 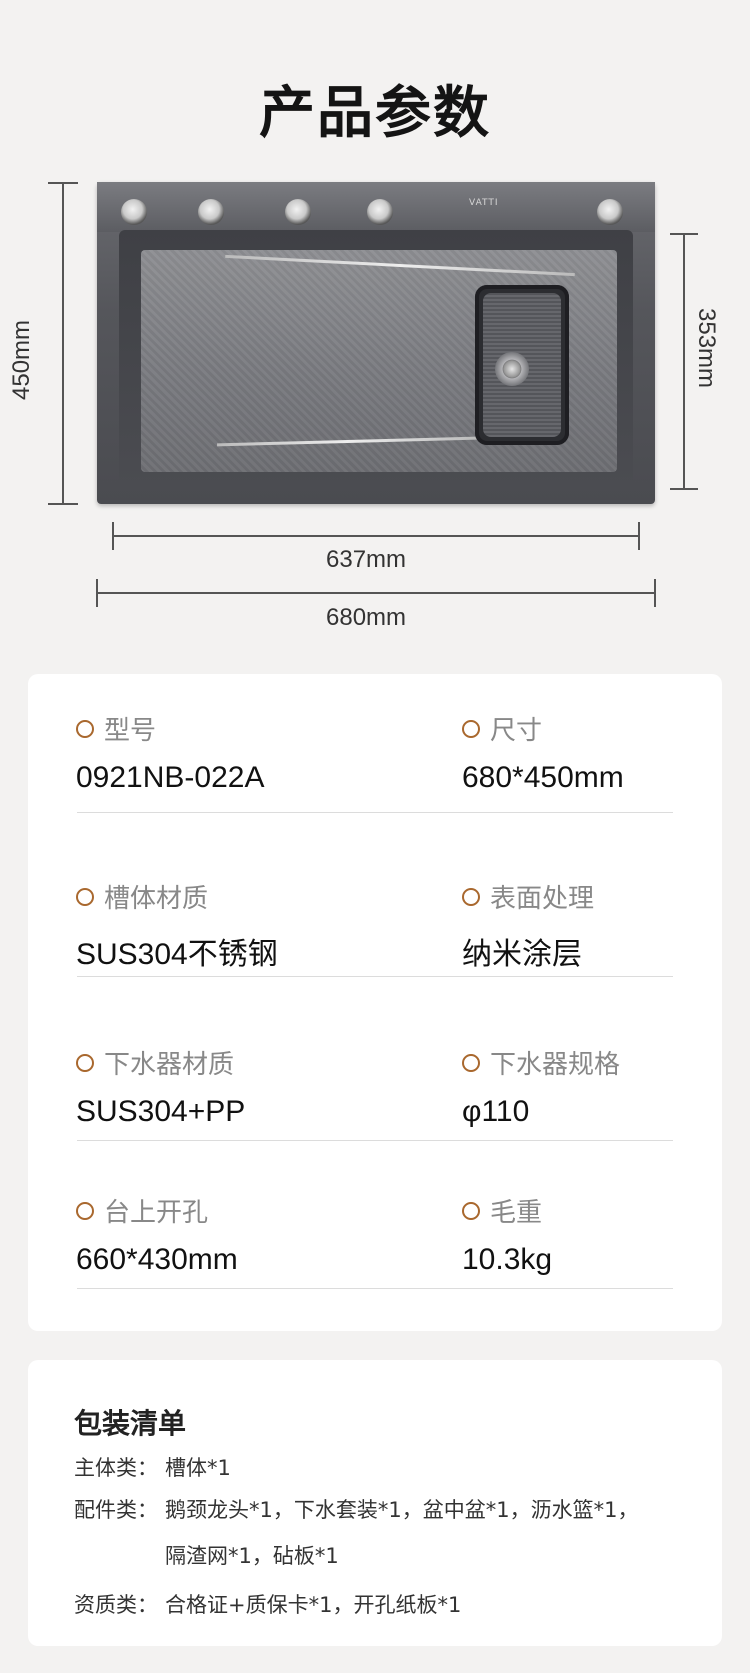 I want to click on spec-label-row: 尺寸, so click(x=543, y=728).